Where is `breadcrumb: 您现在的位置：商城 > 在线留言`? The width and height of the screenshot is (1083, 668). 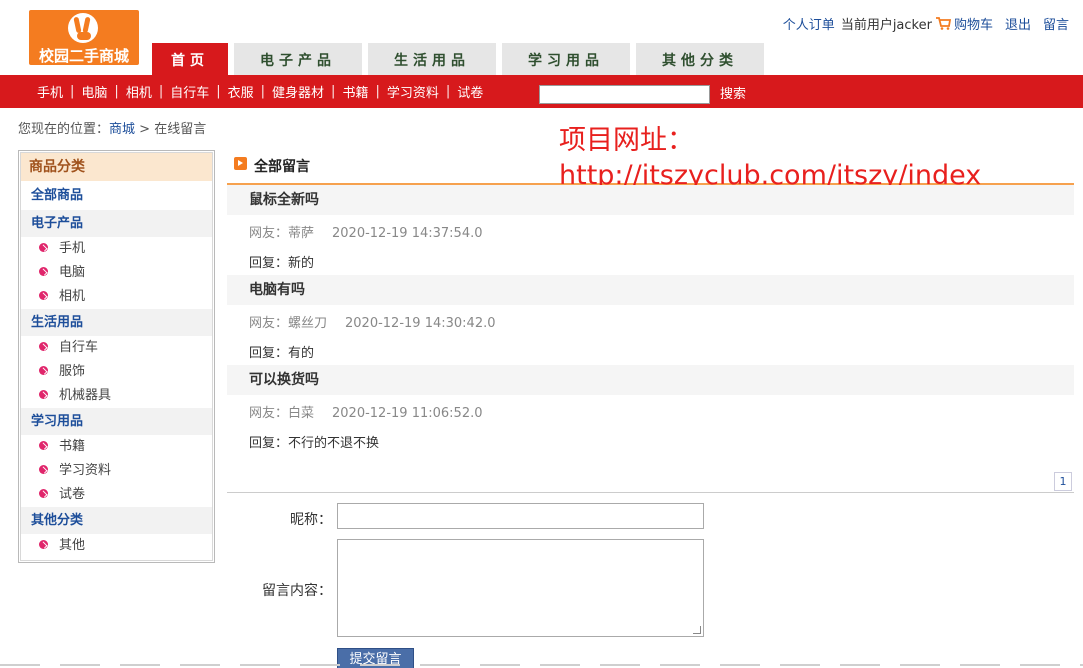 breadcrumb: 您现在的位置：商城 > 在线留言 is located at coordinates (112, 127).